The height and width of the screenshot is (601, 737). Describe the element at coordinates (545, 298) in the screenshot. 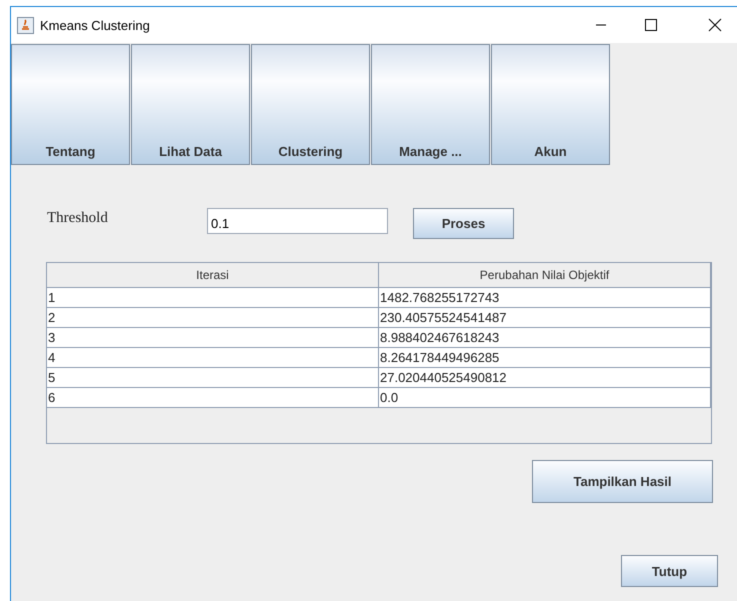

I see `table-cell: 1482.768255172743` at that location.